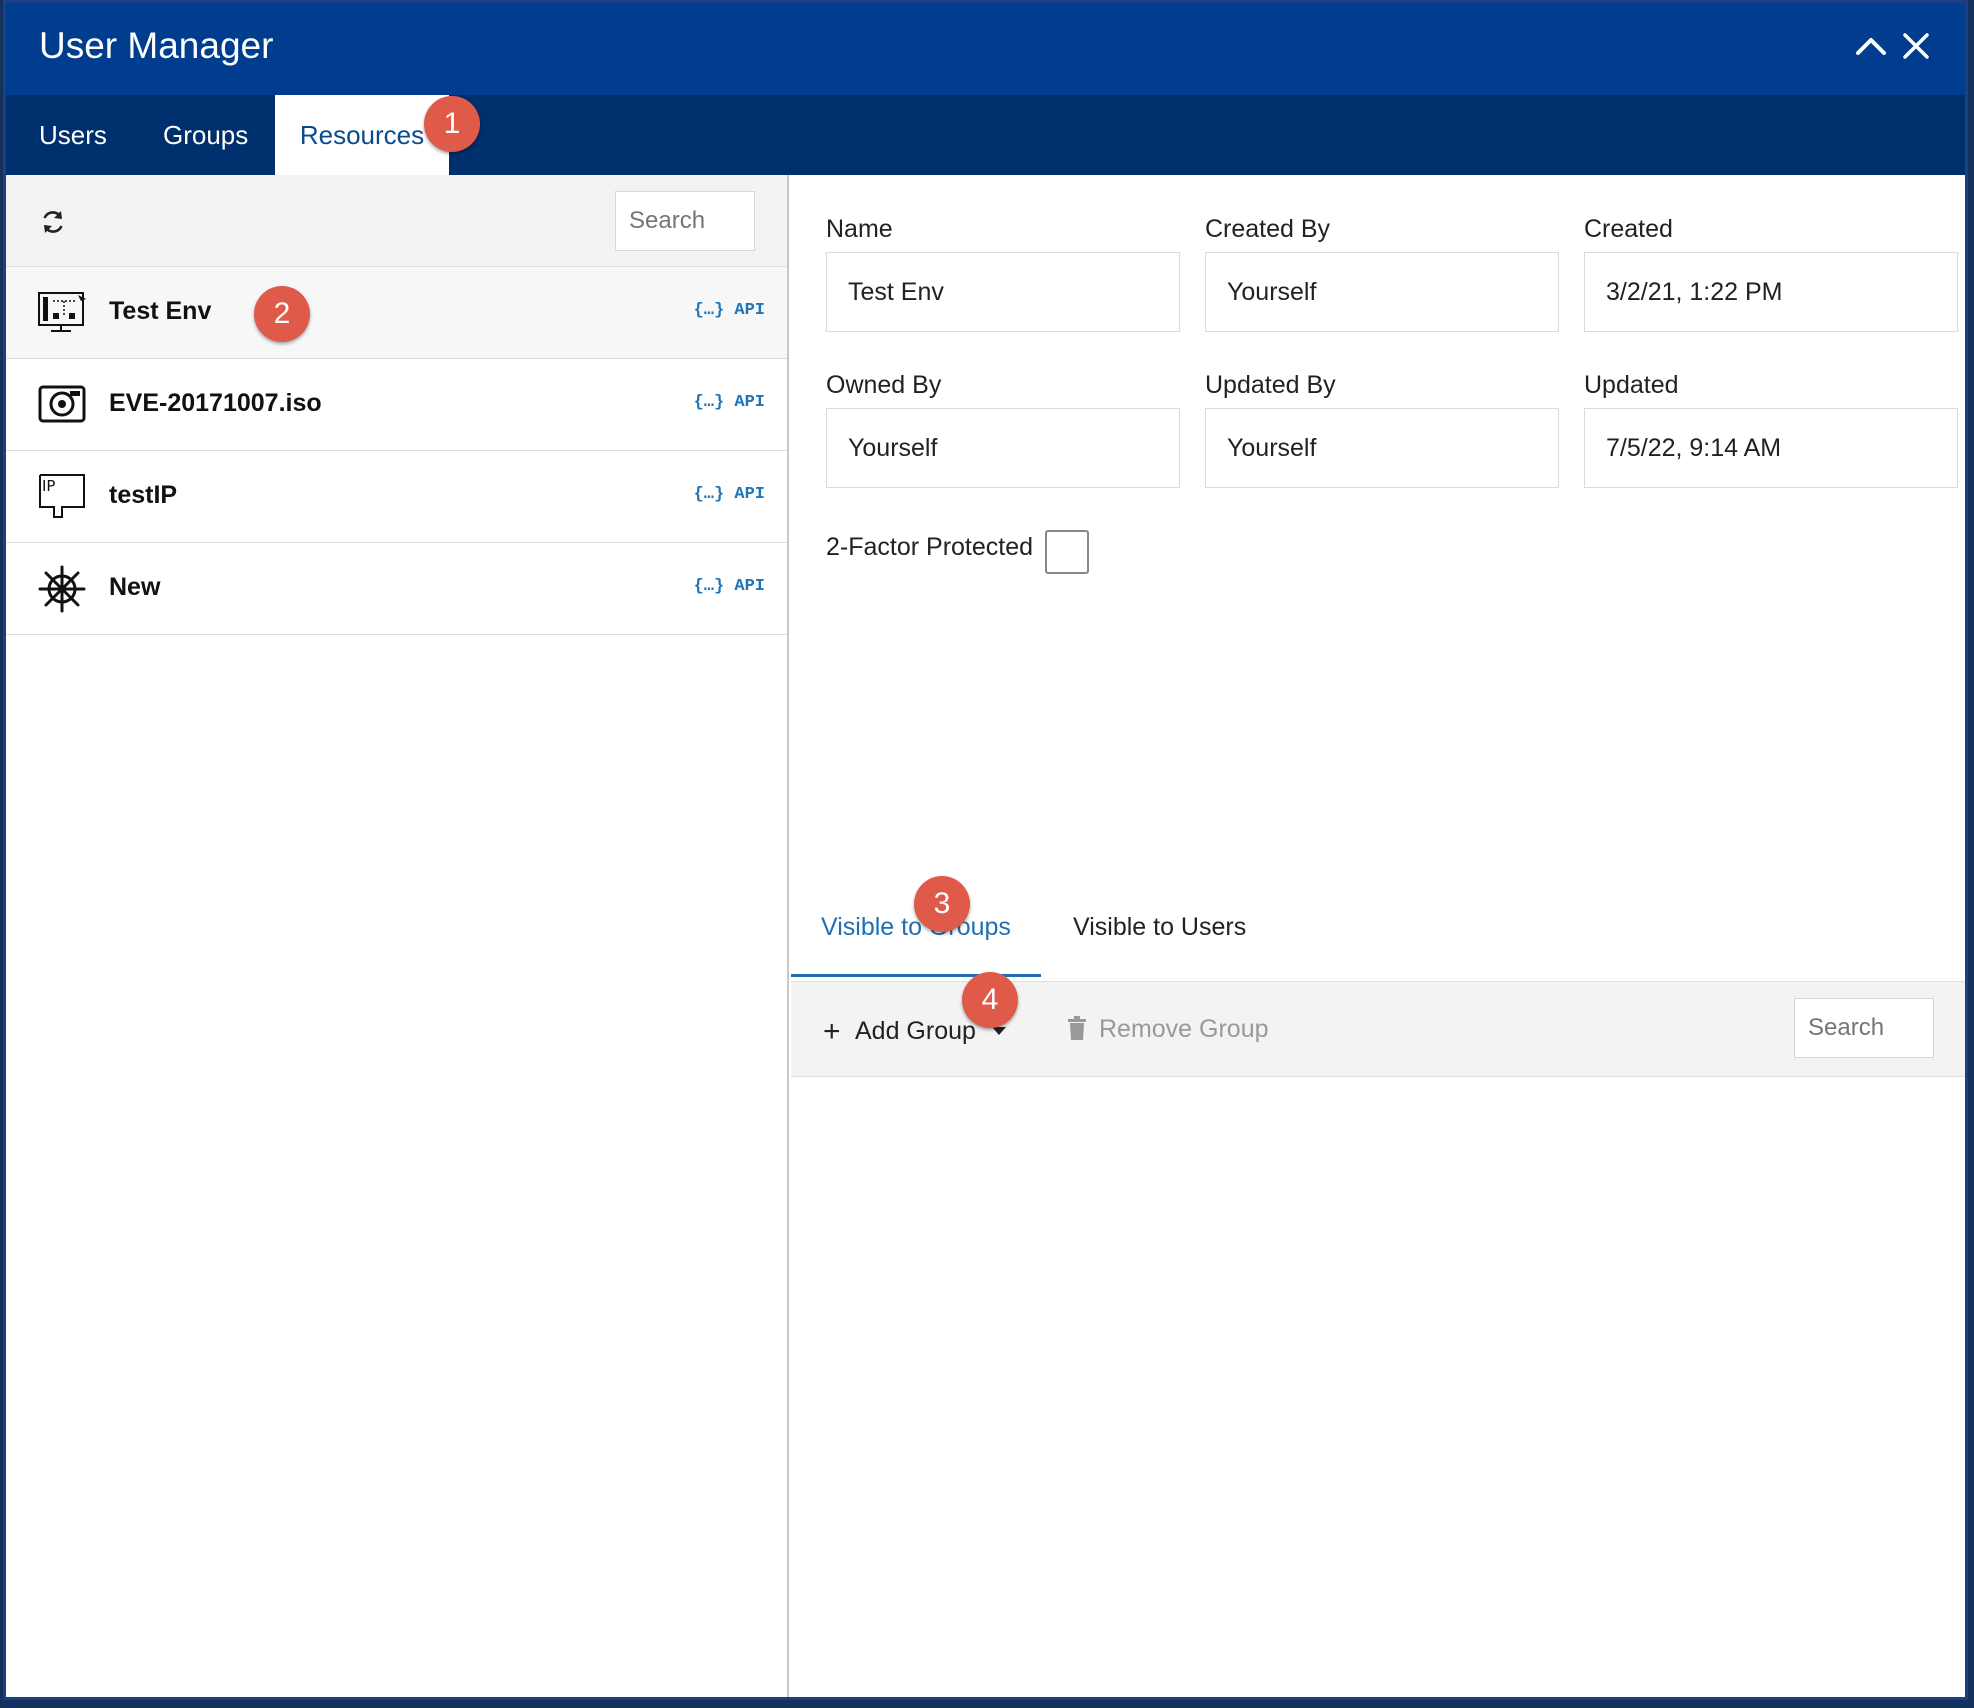 This screenshot has width=1974, height=1708. What do you see at coordinates (884, 385) in the screenshot?
I see `owned-by-label: Owned By` at bounding box center [884, 385].